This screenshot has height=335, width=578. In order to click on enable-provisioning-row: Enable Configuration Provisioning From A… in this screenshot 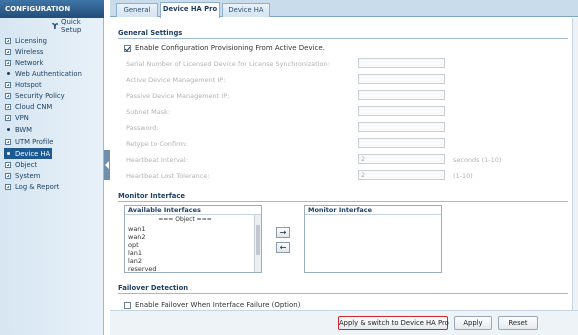, I will do `click(224, 48)`.